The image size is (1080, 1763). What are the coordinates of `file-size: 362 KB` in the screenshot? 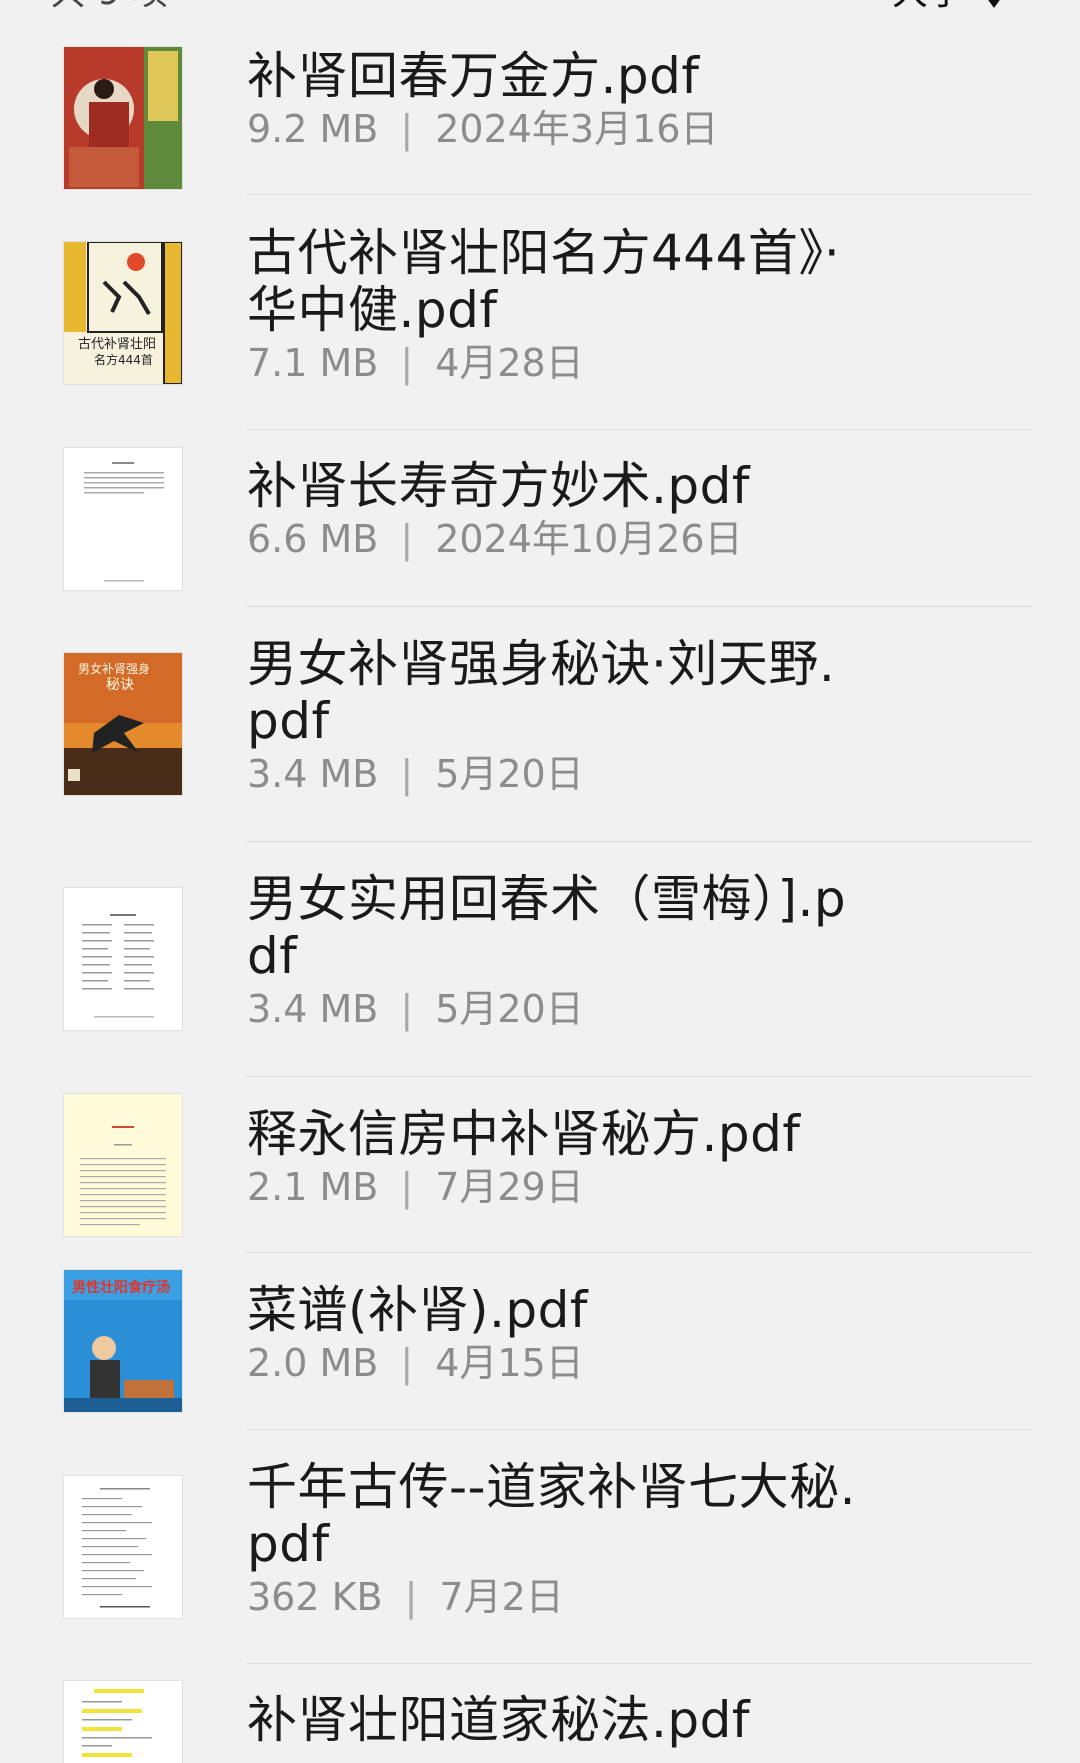 It's located at (315, 1597).